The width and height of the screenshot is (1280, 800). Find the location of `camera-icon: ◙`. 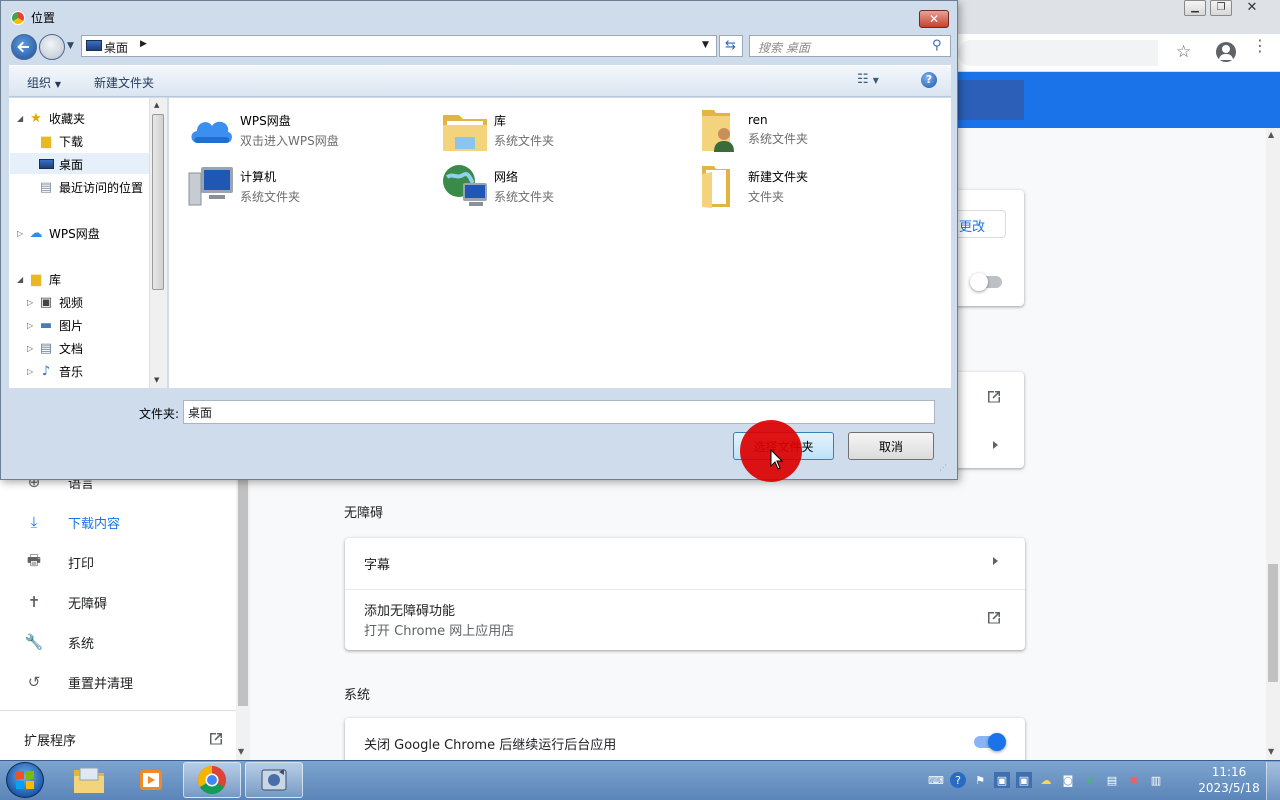

camera-icon: ◙ is located at coordinates (1068, 780).